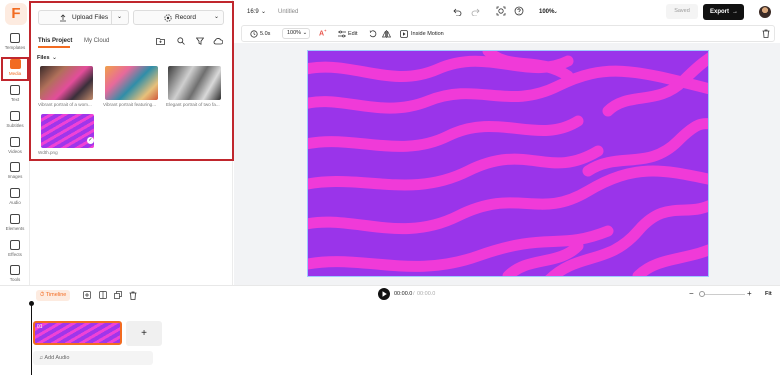  What do you see at coordinates (15, 245) in the screenshot?
I see `effects-icon` at bounding box center [15, 245].